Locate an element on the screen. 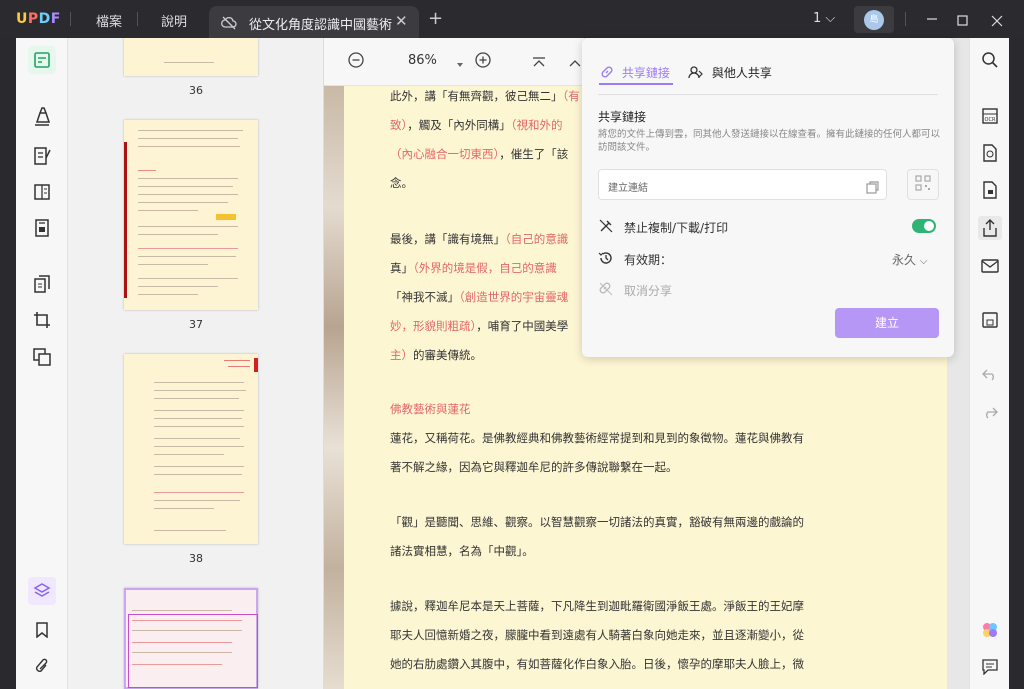  share-link-placeholder: 建立連結 is located at coordinates (628, 188).